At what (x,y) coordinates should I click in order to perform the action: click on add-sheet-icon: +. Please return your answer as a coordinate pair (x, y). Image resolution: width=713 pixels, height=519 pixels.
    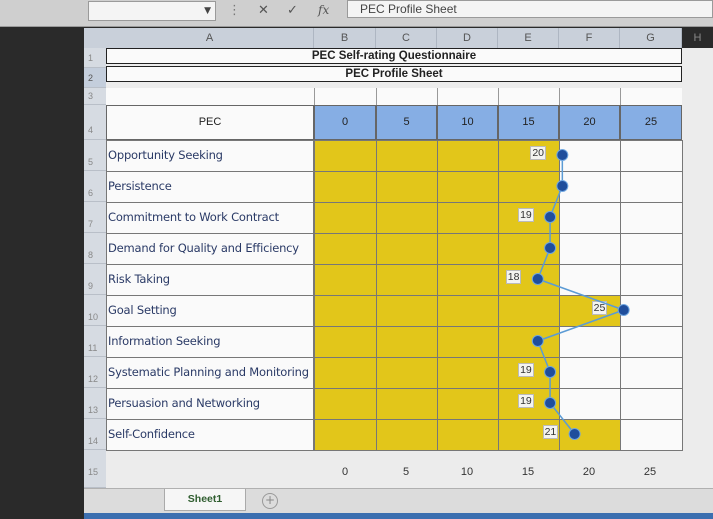
    Looking at the image, I should click on (270, 501).